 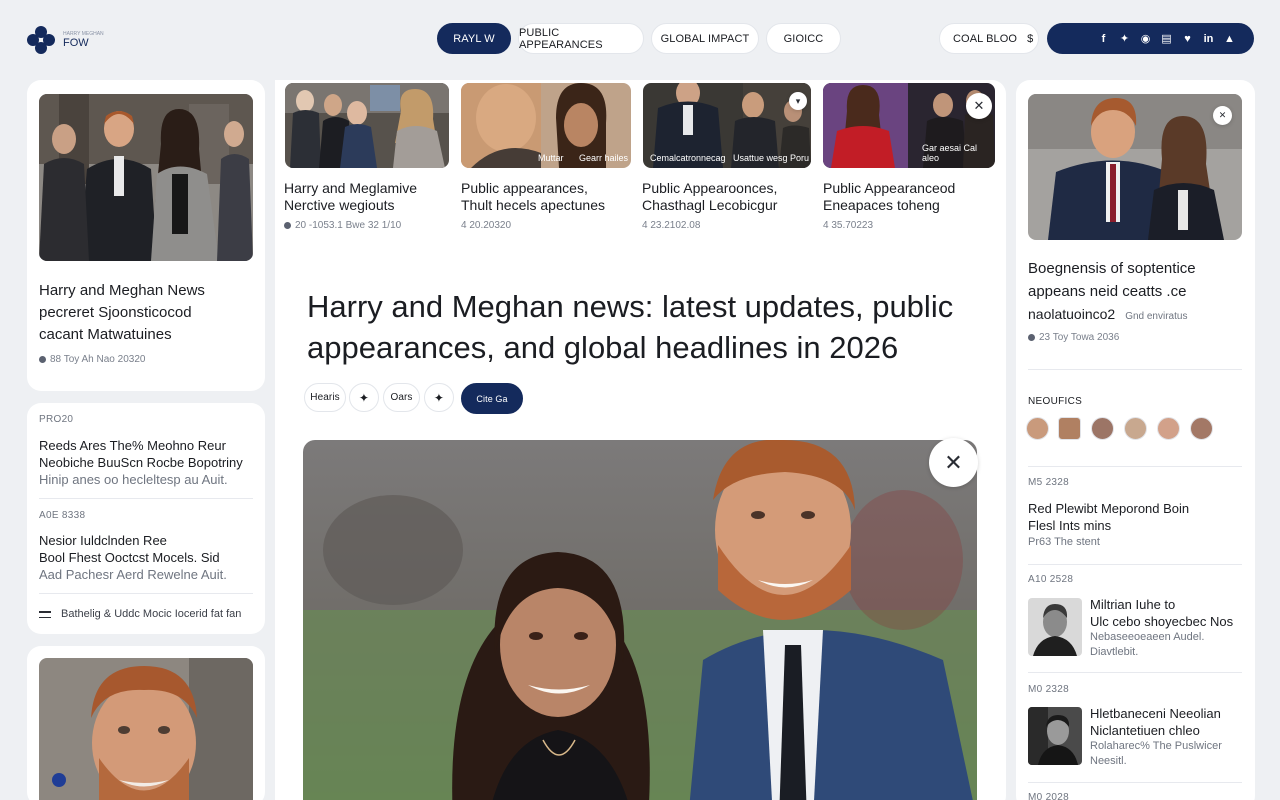 I want to click on avatars-label: NEOUFICS, so click(x=1055, y=401).